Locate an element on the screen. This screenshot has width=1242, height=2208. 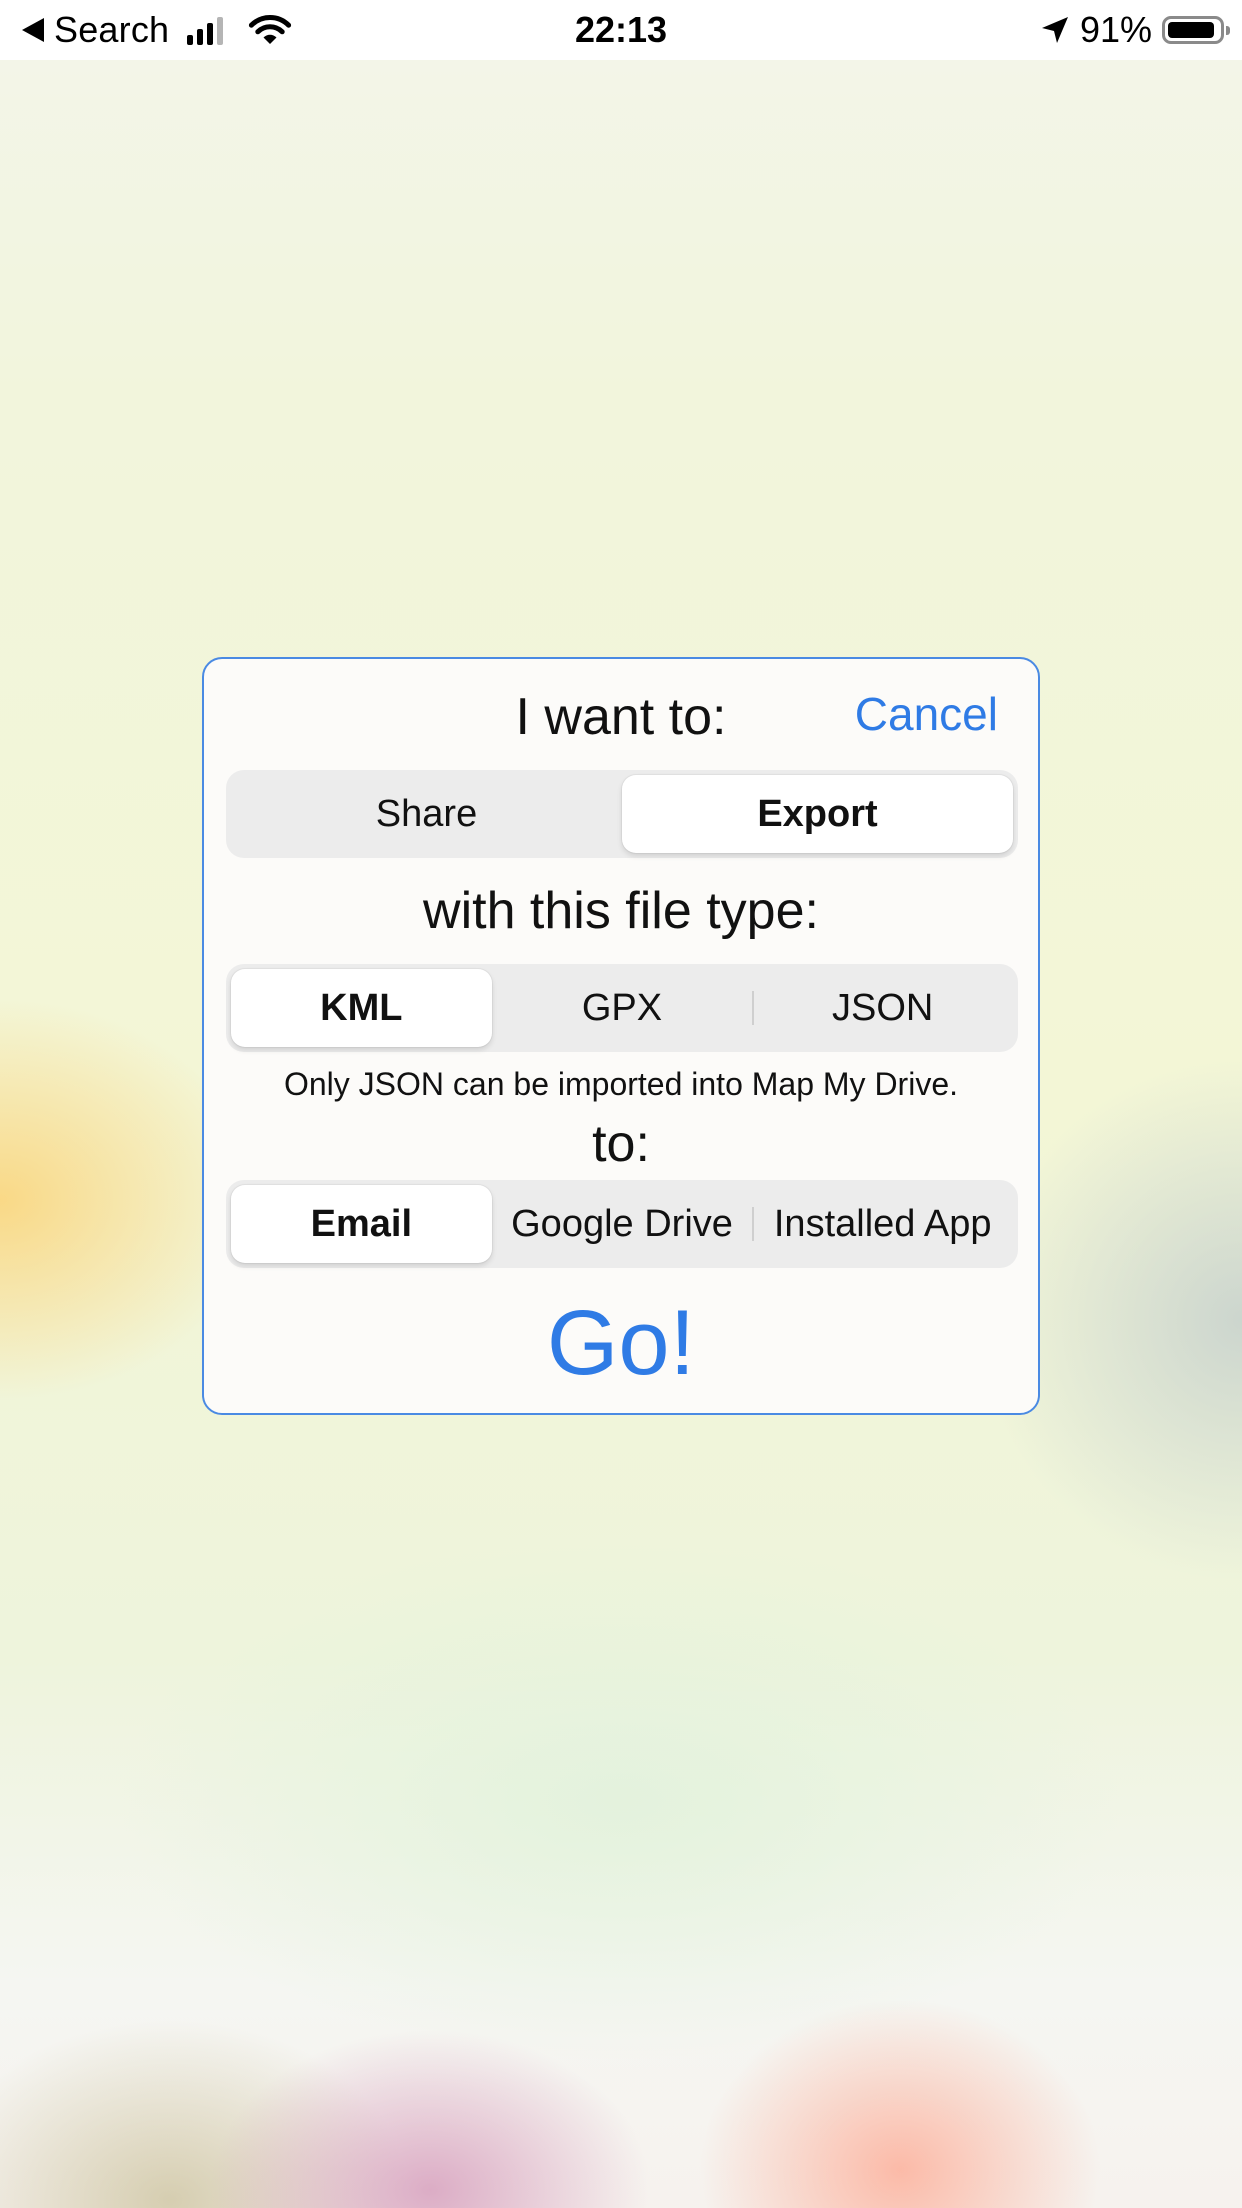
action-segmented-control: Share Export is located at coordinates (622, 814).